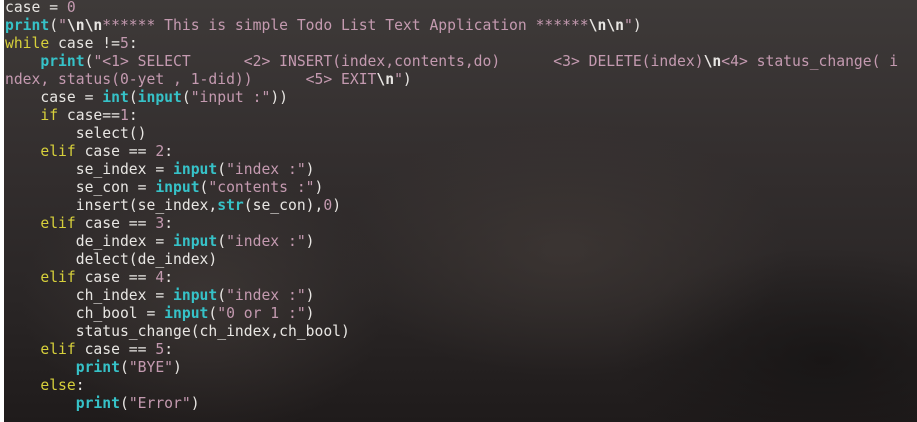  I want to click on code-text: case==, so click(89, 115).